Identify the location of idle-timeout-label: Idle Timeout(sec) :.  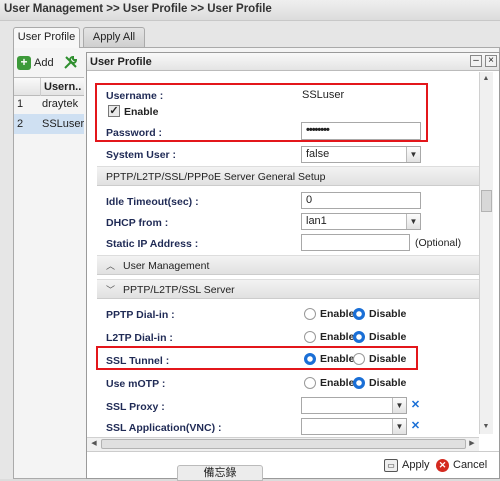
(152, 202).